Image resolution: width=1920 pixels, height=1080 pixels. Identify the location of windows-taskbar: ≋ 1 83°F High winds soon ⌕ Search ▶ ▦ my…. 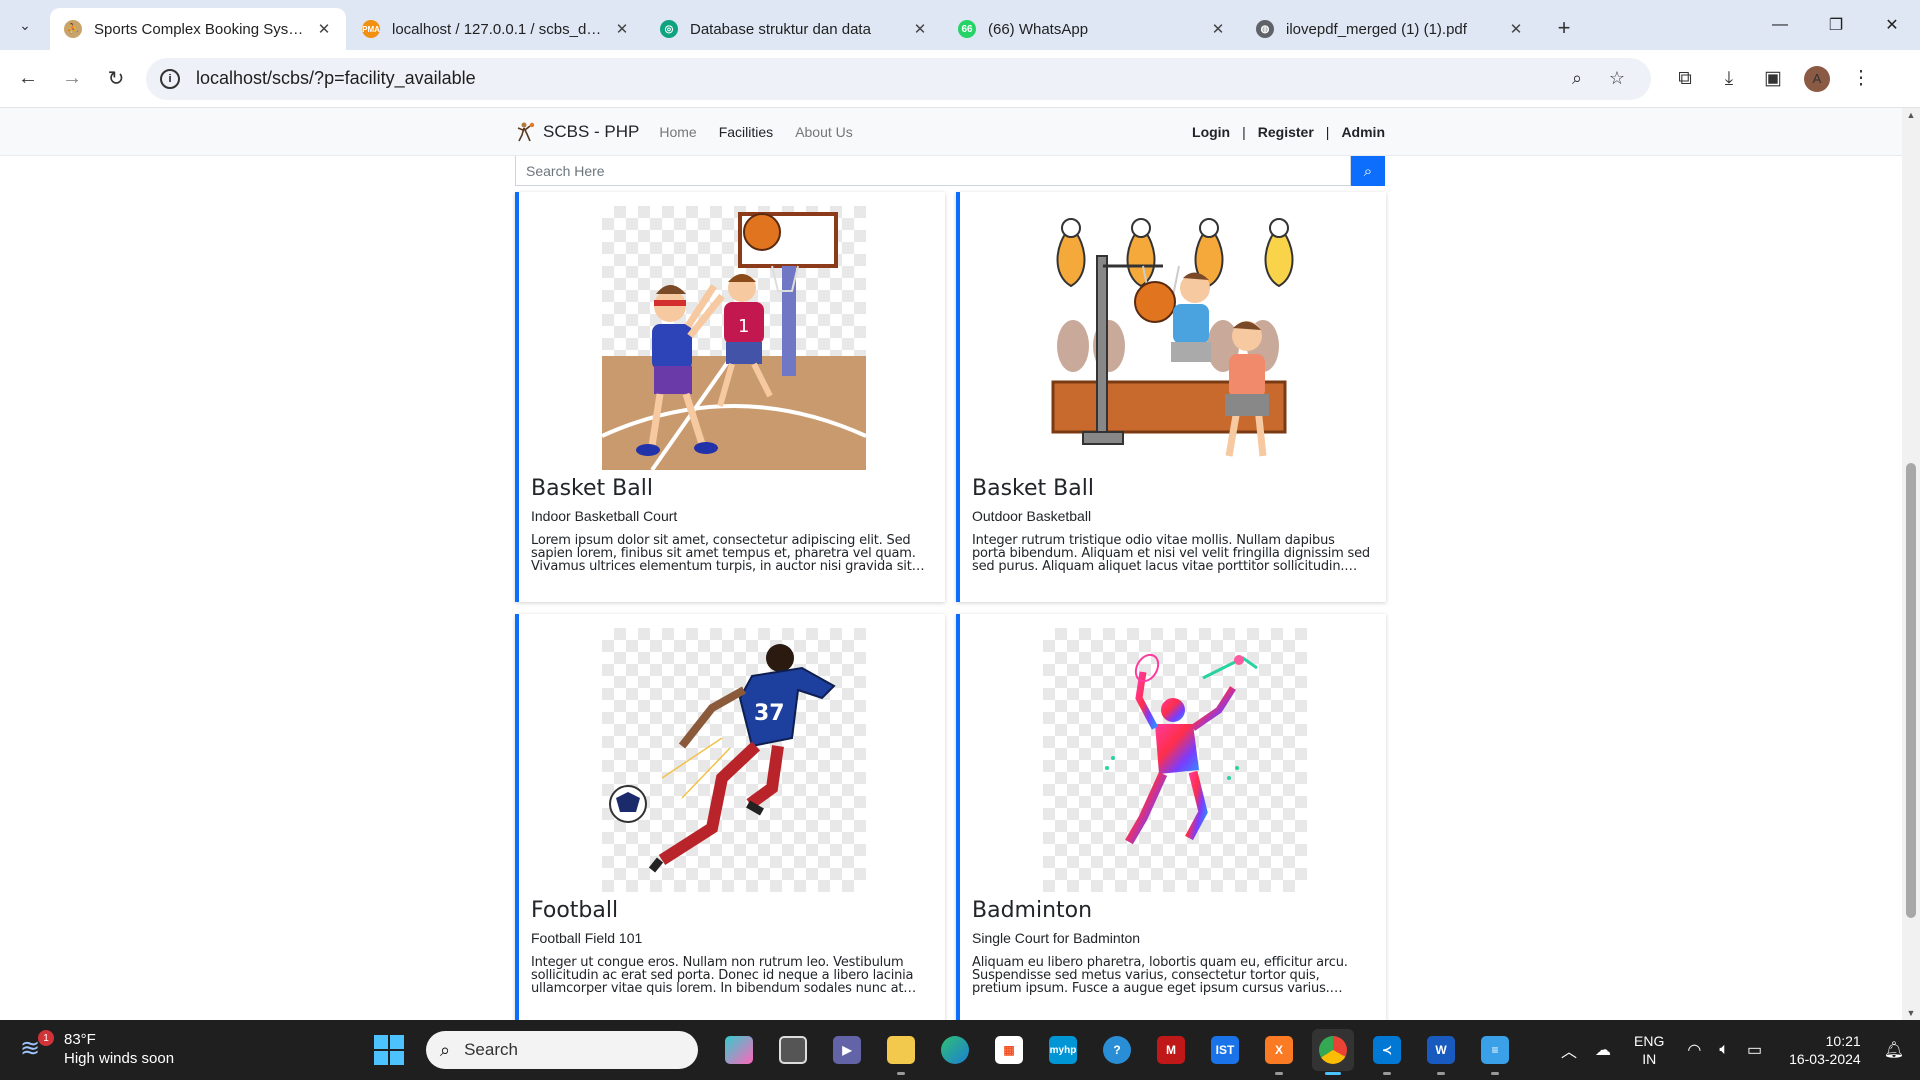
(960, 1050).